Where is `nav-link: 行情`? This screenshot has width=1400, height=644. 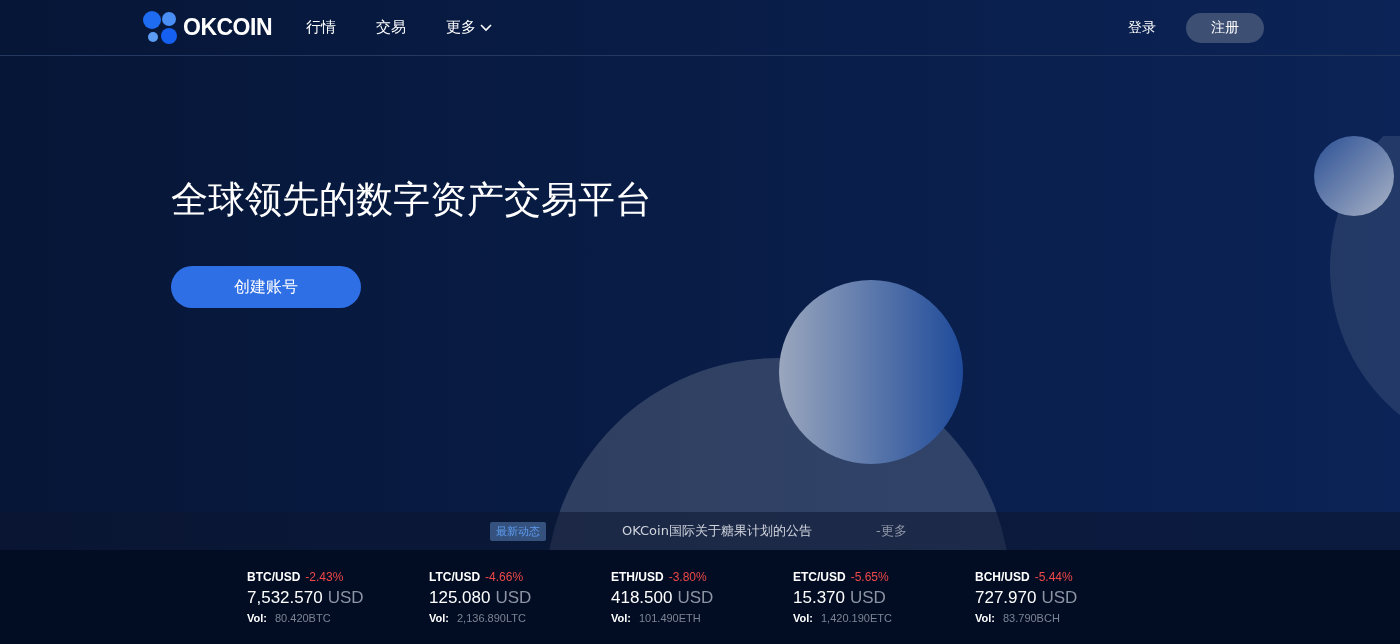
nav-link: 行情 is located at coordinates (321, 27).